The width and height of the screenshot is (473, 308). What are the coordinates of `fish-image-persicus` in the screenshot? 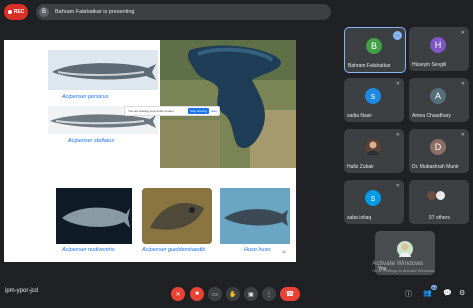 It's located at (103, 70).